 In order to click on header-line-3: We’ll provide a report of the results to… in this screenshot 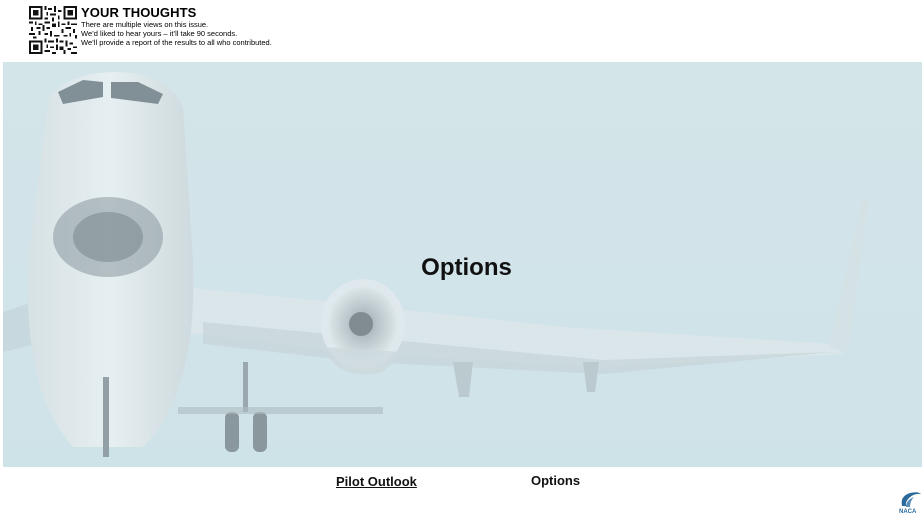, I will do `click(176, 42)`.